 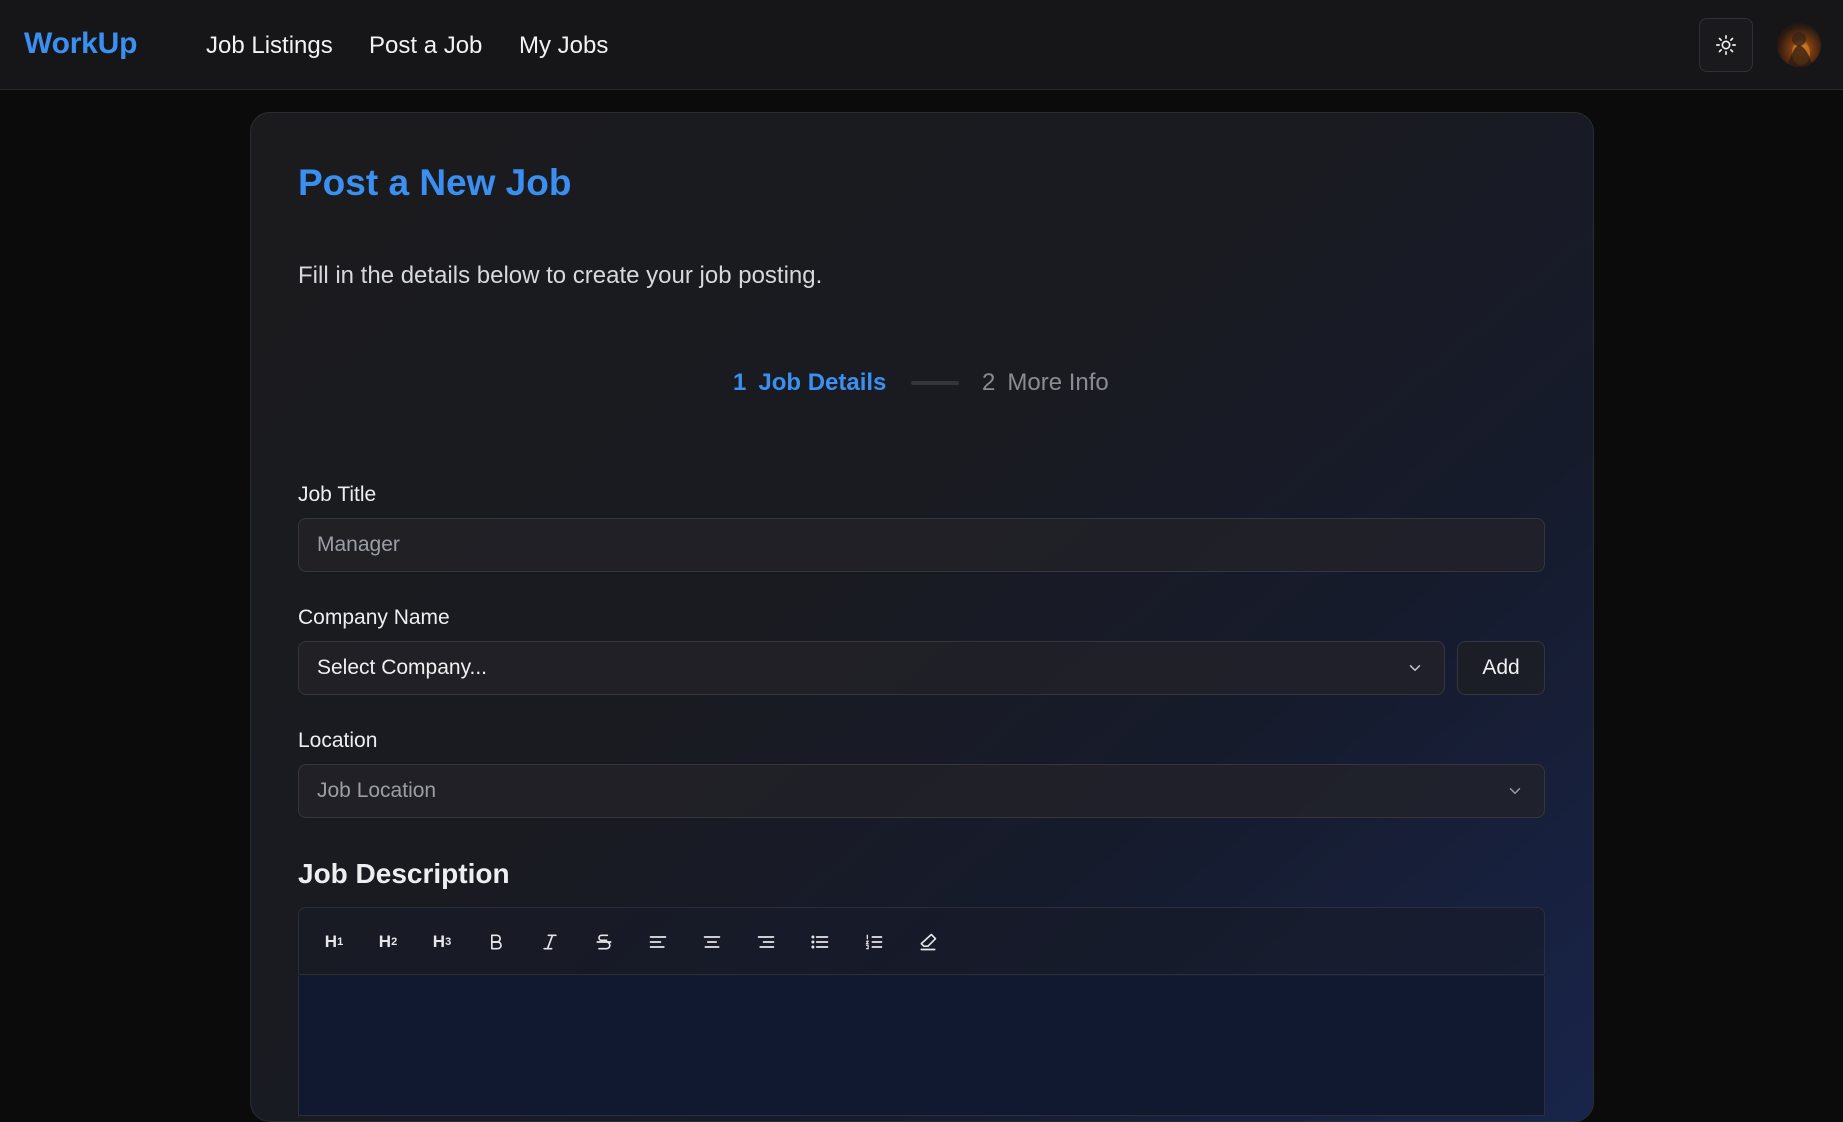 I want to click on job-description-heading: Job Description, so click(x=404, y=873).